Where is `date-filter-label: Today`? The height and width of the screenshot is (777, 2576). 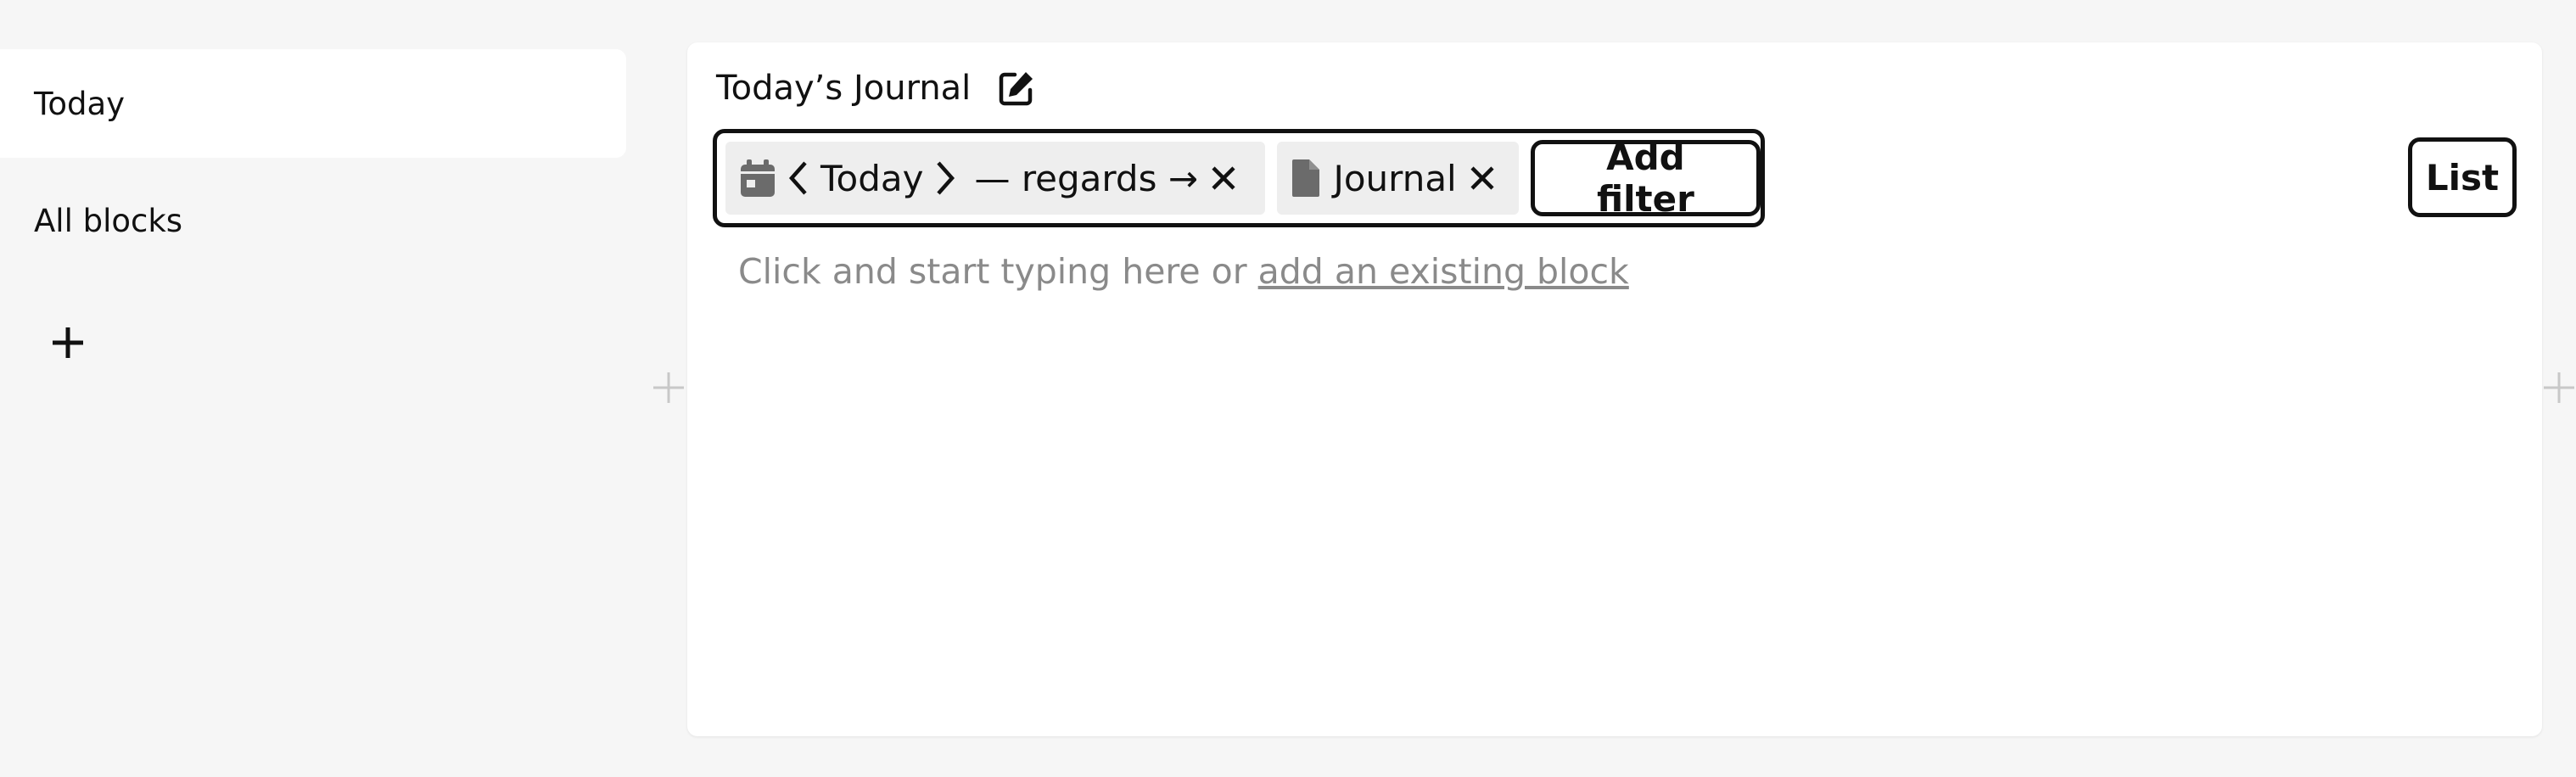
date-filter-label: Today is located at coordinates (872, 178).